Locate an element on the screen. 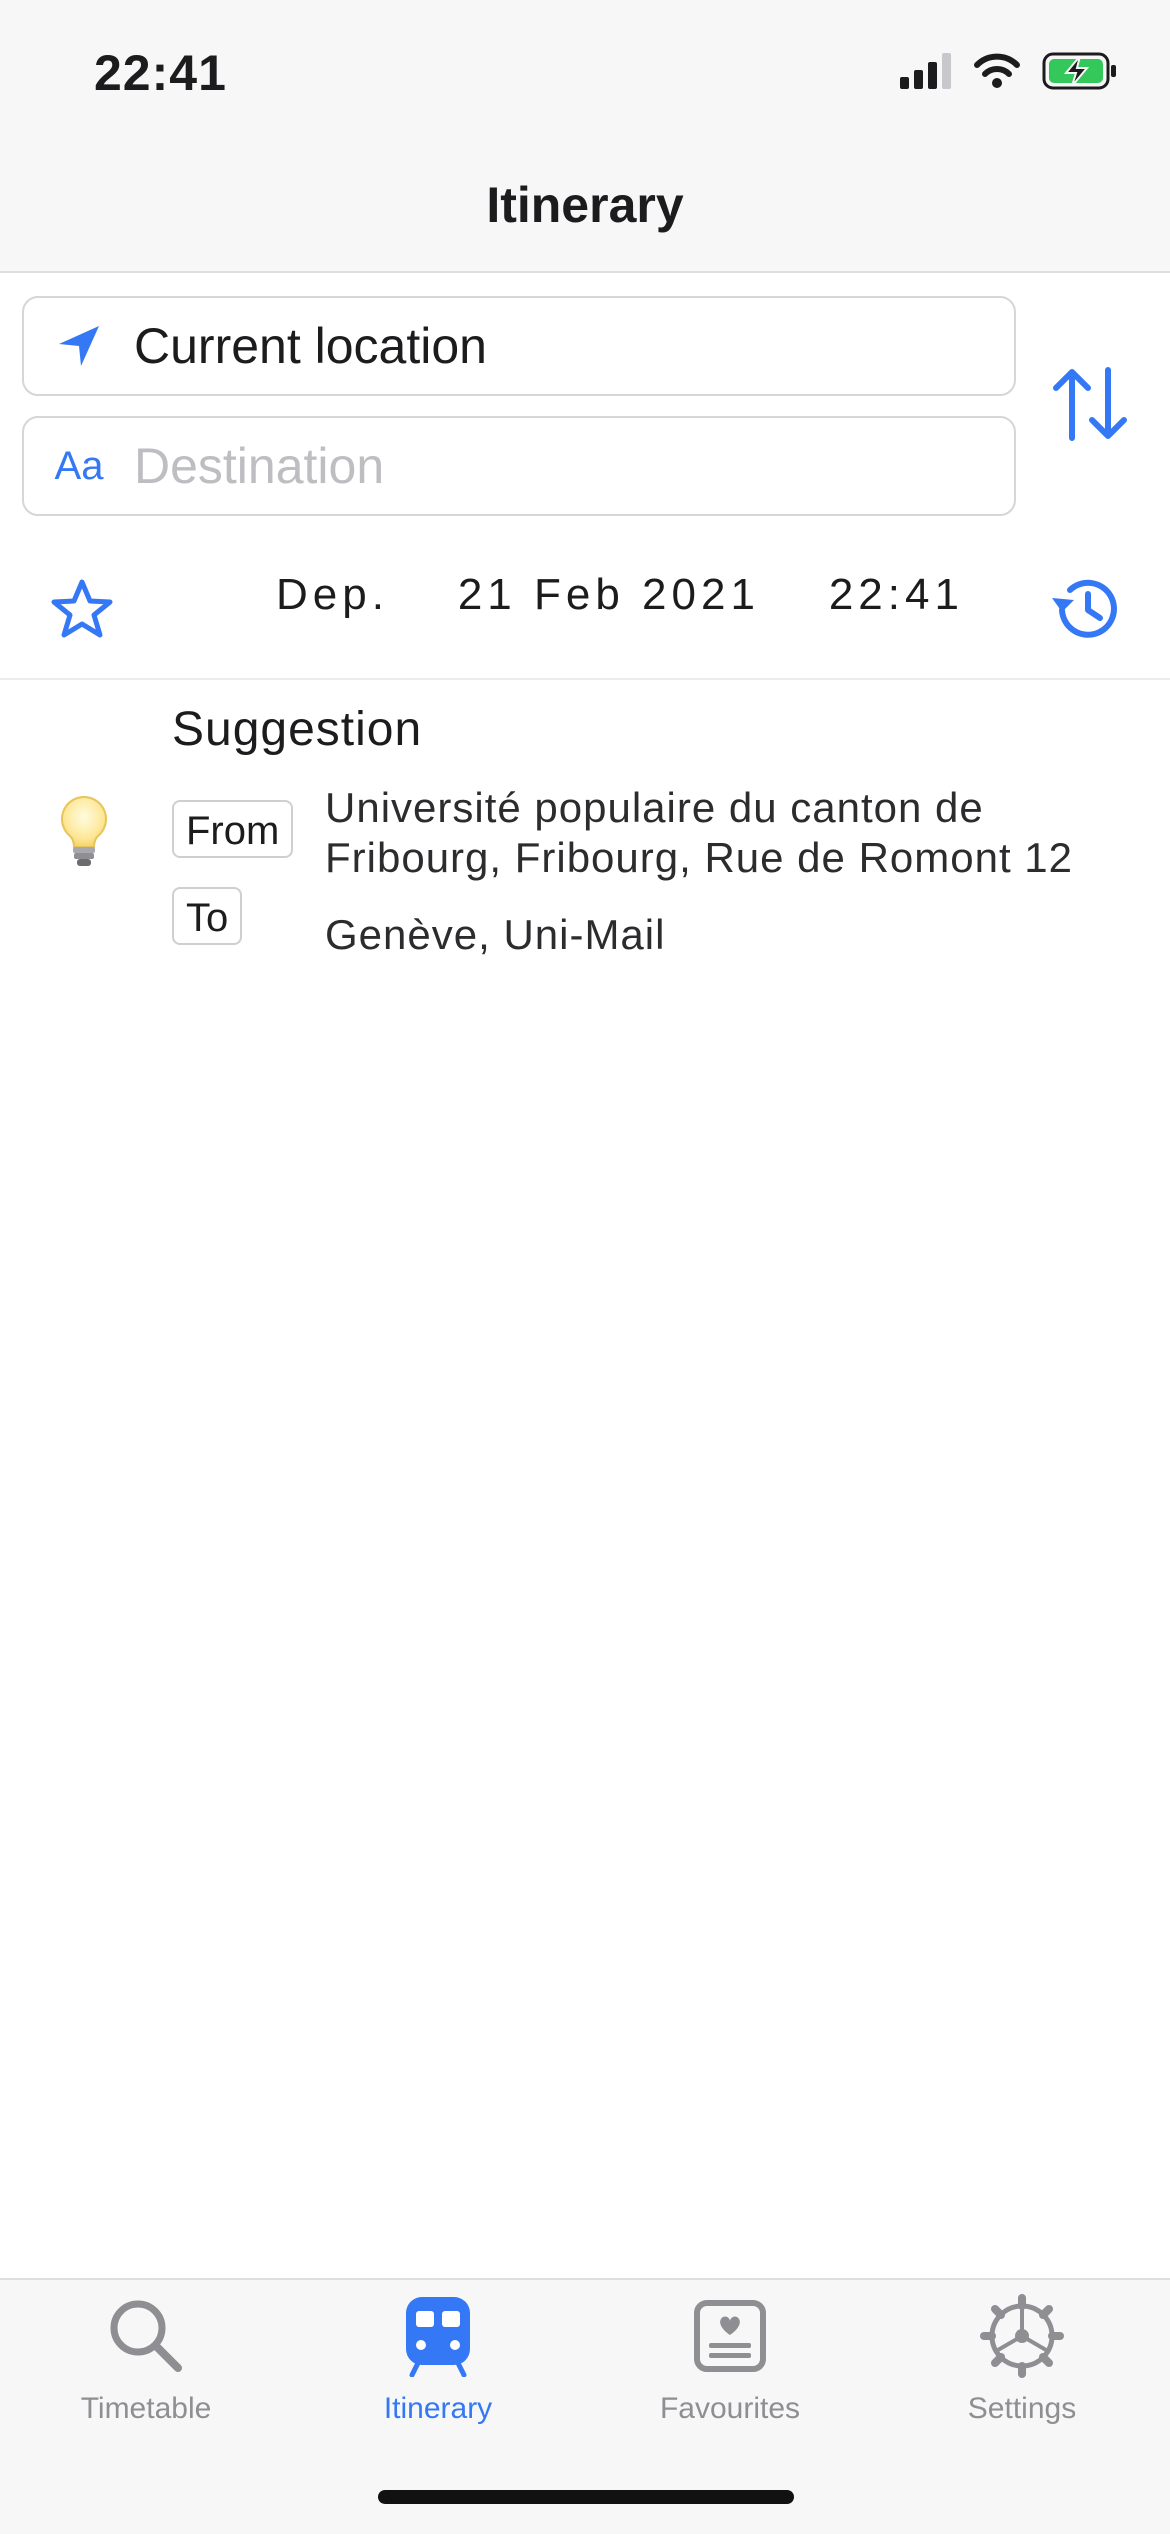 This screenshot has height=2534, width=1170. status-icons is located at coordinates (1009, 71).